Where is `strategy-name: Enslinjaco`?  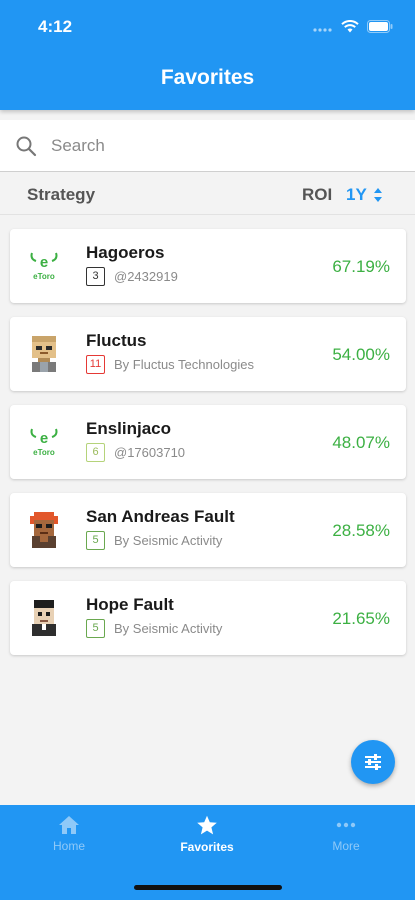 strategy-name: Enslinjaco is located at coordinates (129, 428).